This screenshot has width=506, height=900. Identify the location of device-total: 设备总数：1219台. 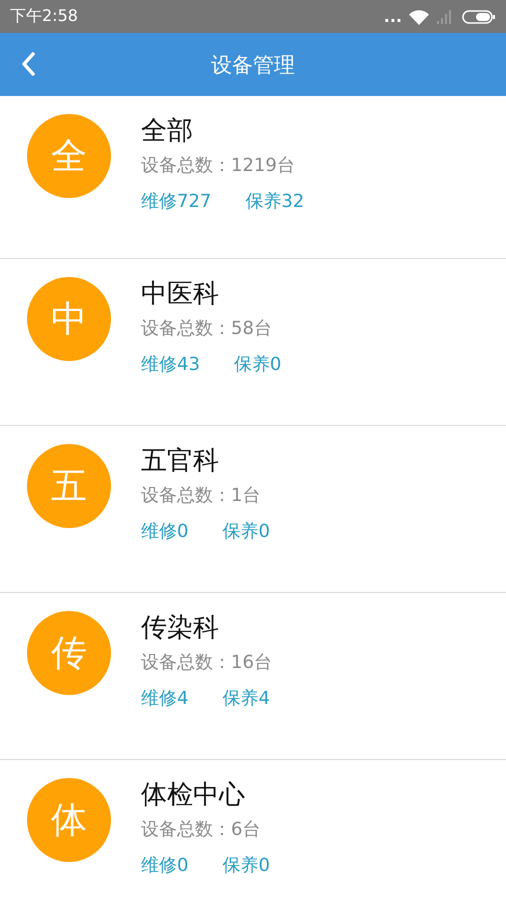
(218, 166).